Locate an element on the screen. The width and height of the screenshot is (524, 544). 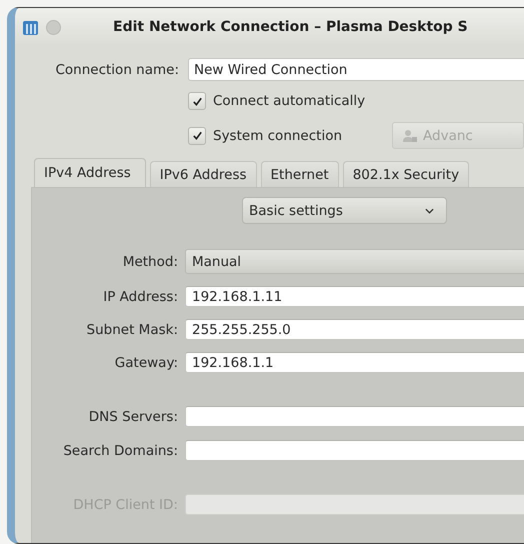
method-dropdown: Manual is located at coordinates (354, 261).